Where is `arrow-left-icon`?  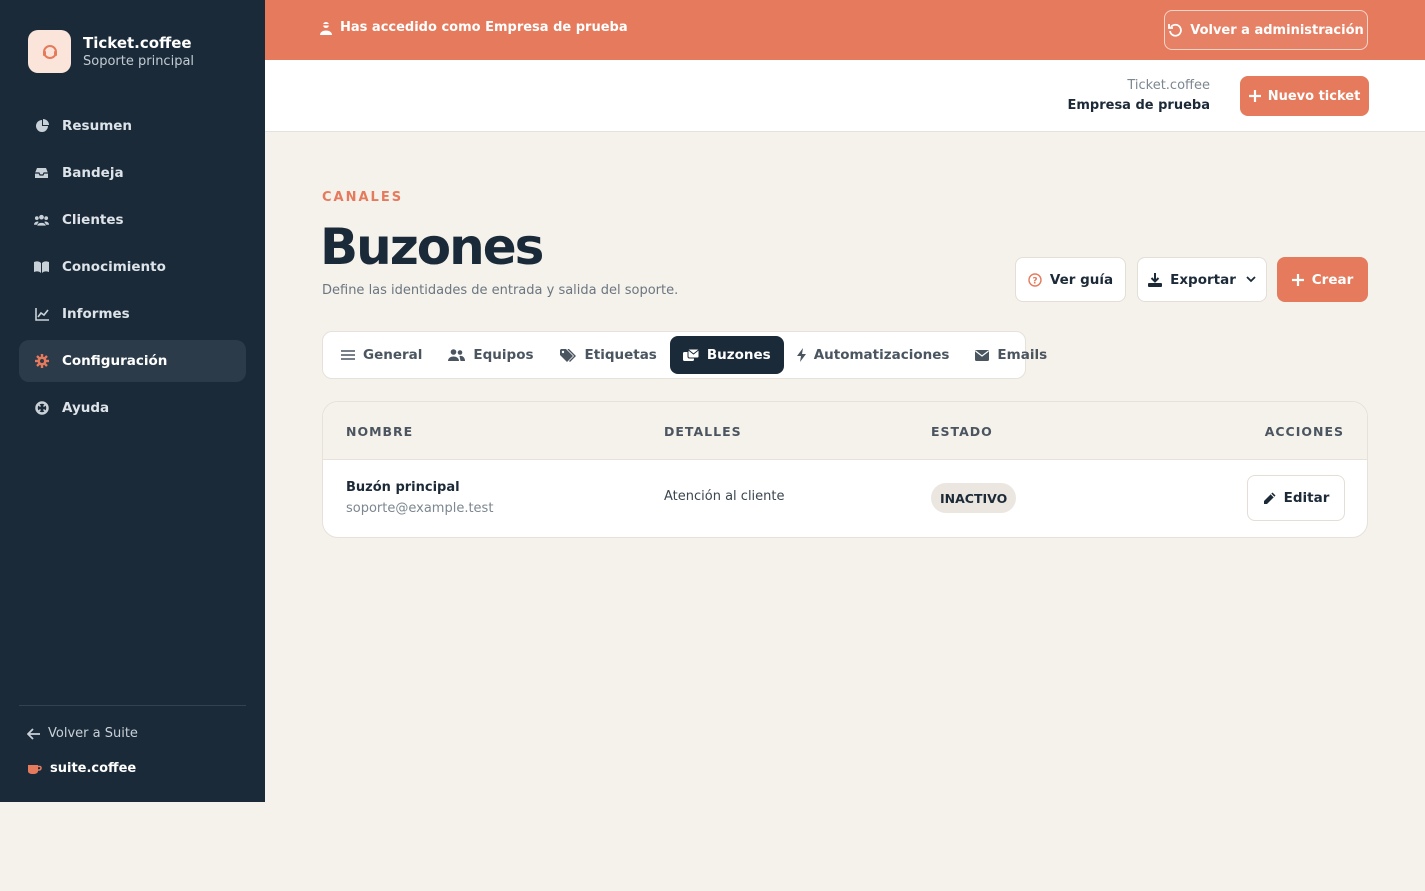 arrow-left-icon is located at coordinates (34, 733).